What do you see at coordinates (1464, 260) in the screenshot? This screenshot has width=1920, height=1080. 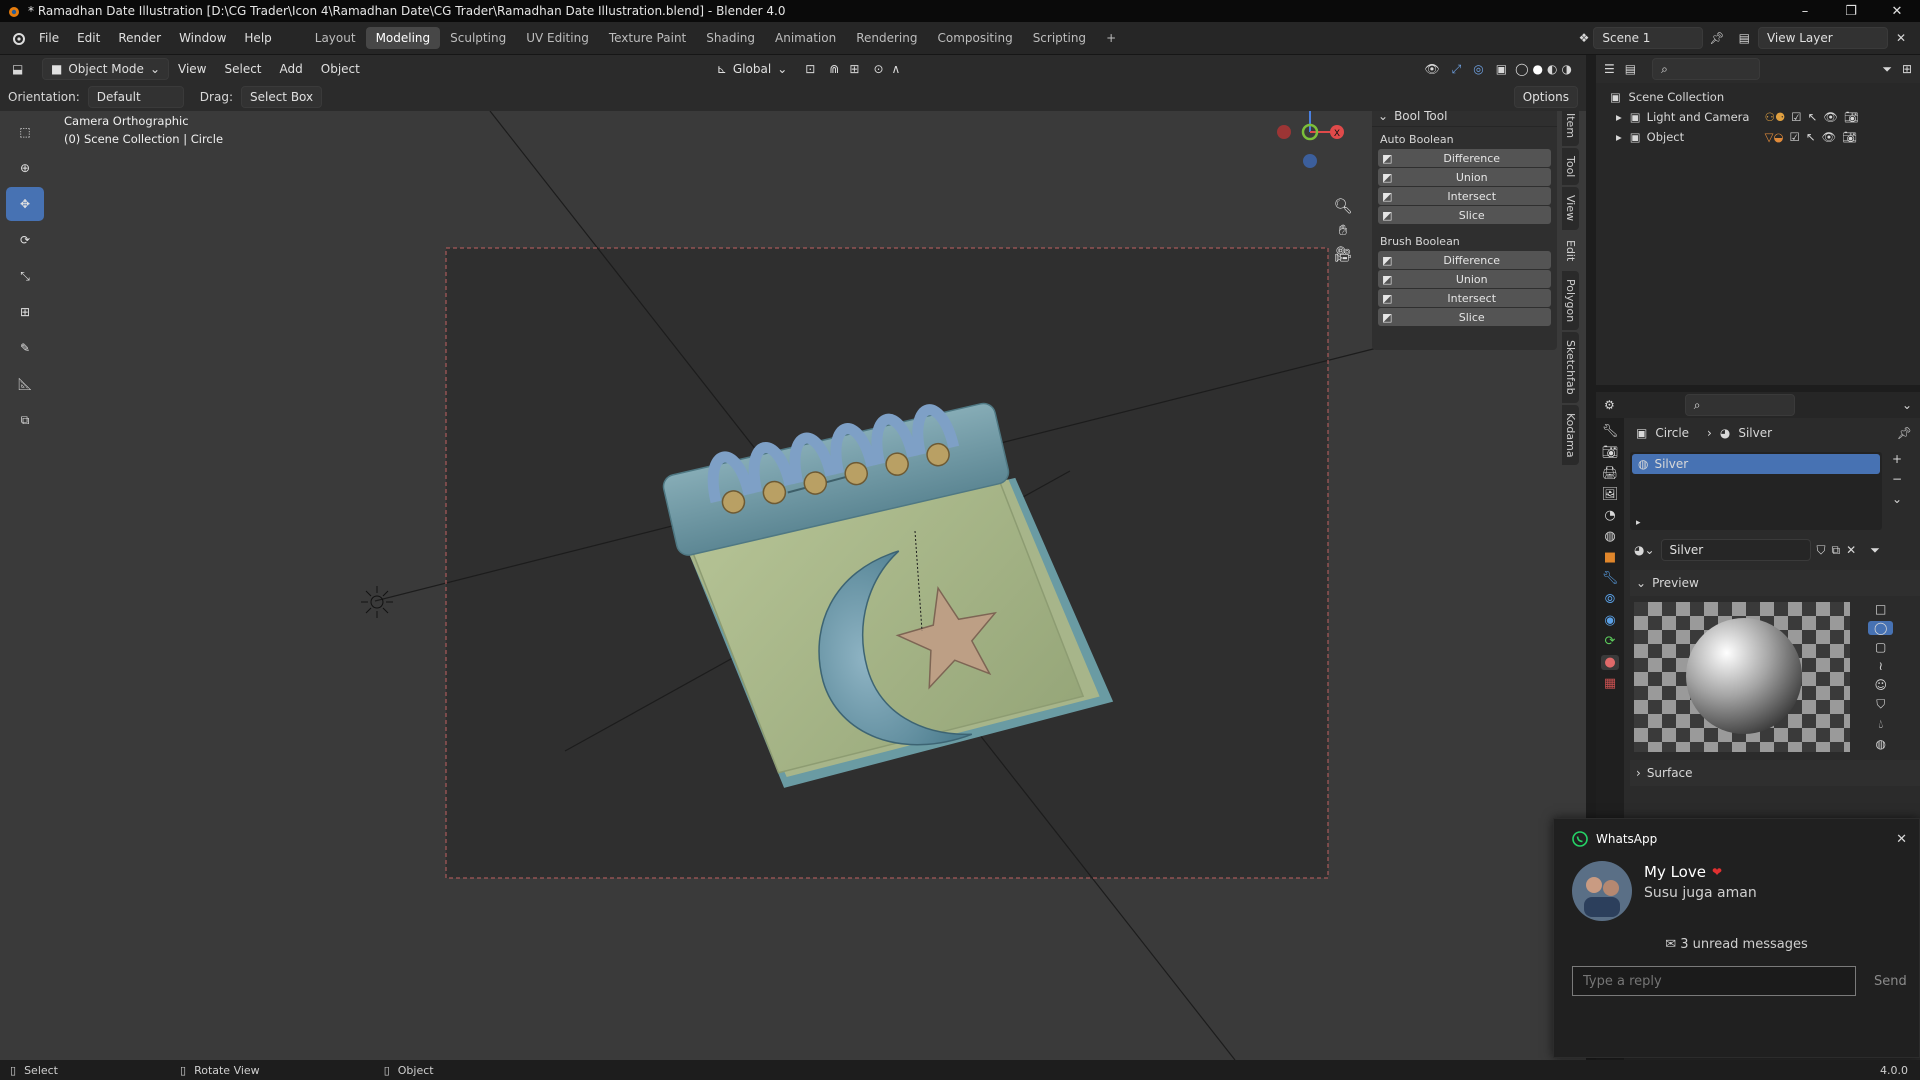 I see `brush-difference-button: ◩ Difference` at bounding box center [1464, 260].